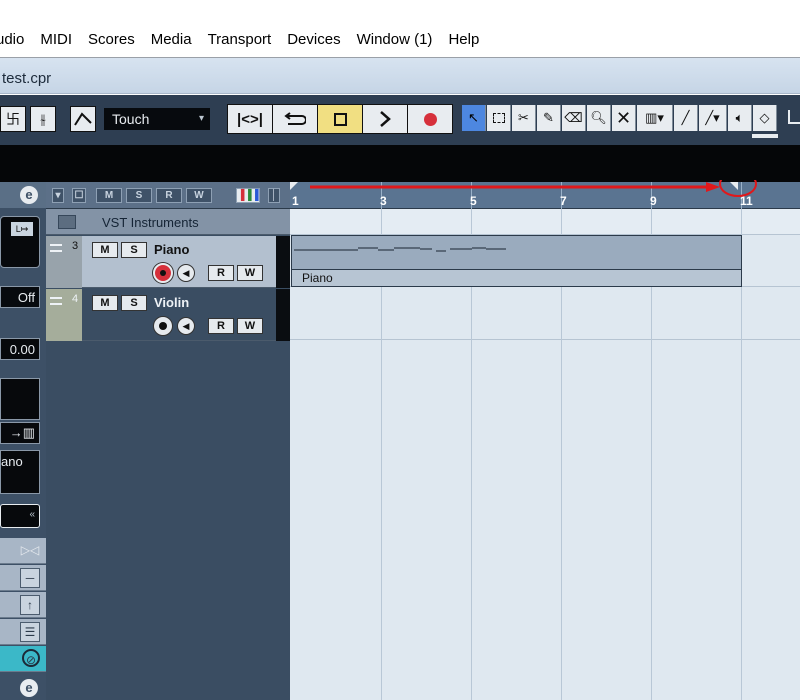 The image size is (800, 700). I want to click on menu-midi: MIDI, so click(56, 39).